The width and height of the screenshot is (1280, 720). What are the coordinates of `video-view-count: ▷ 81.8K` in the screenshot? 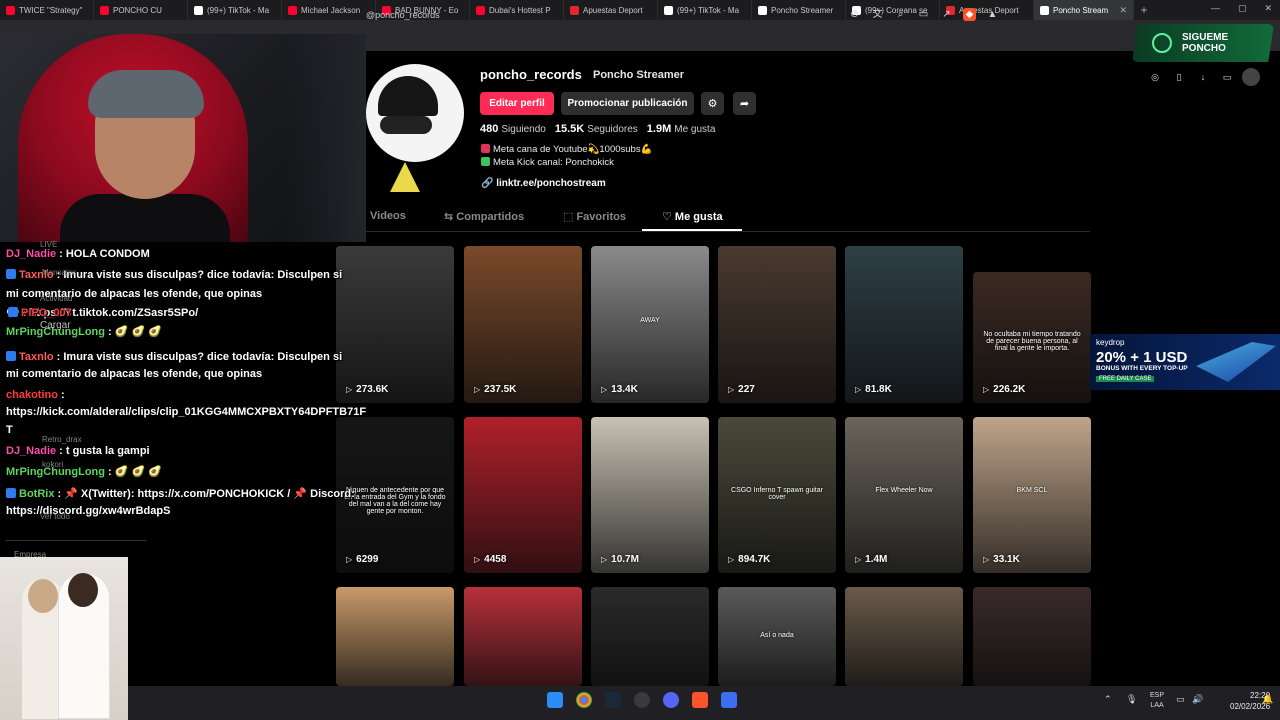 It's located at (873, 389).